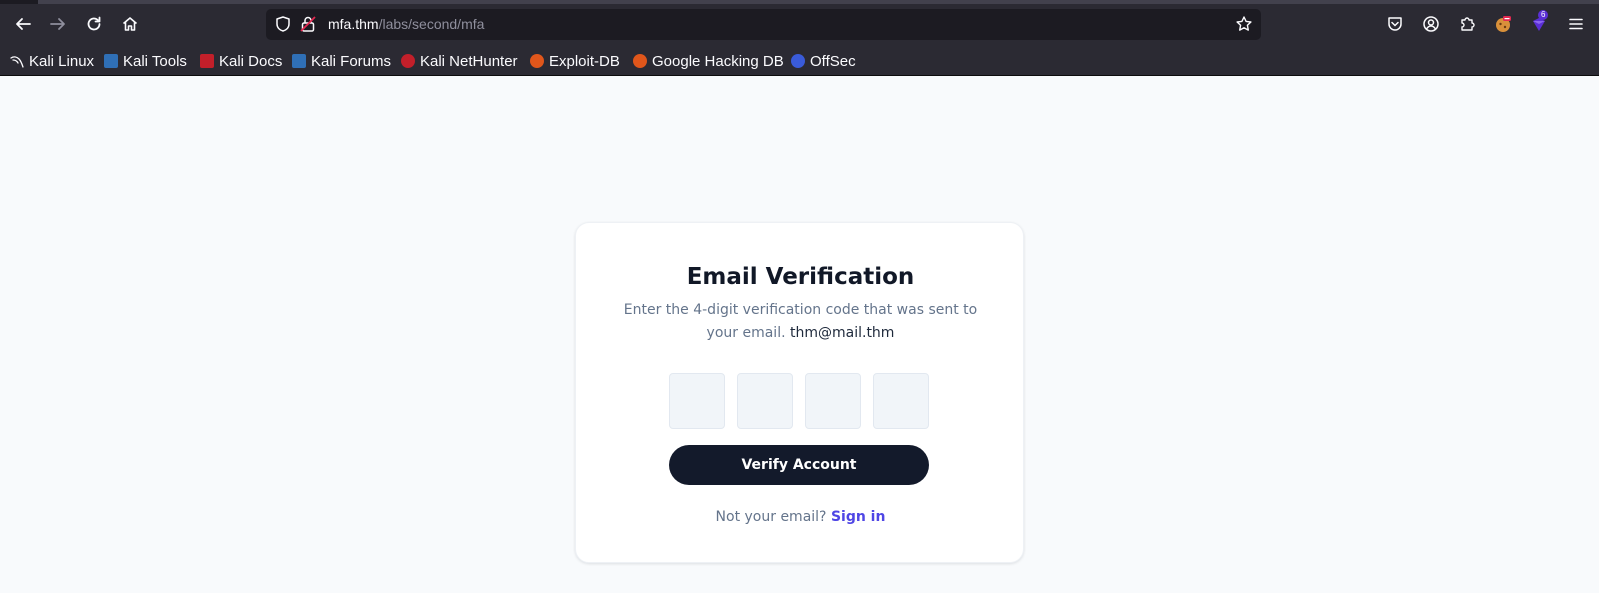 This screenshot has width=1599, height=593. Describe the element at coordinates (1244, 24) in the screenshot. I see `bookmark-star-icon` at that location.